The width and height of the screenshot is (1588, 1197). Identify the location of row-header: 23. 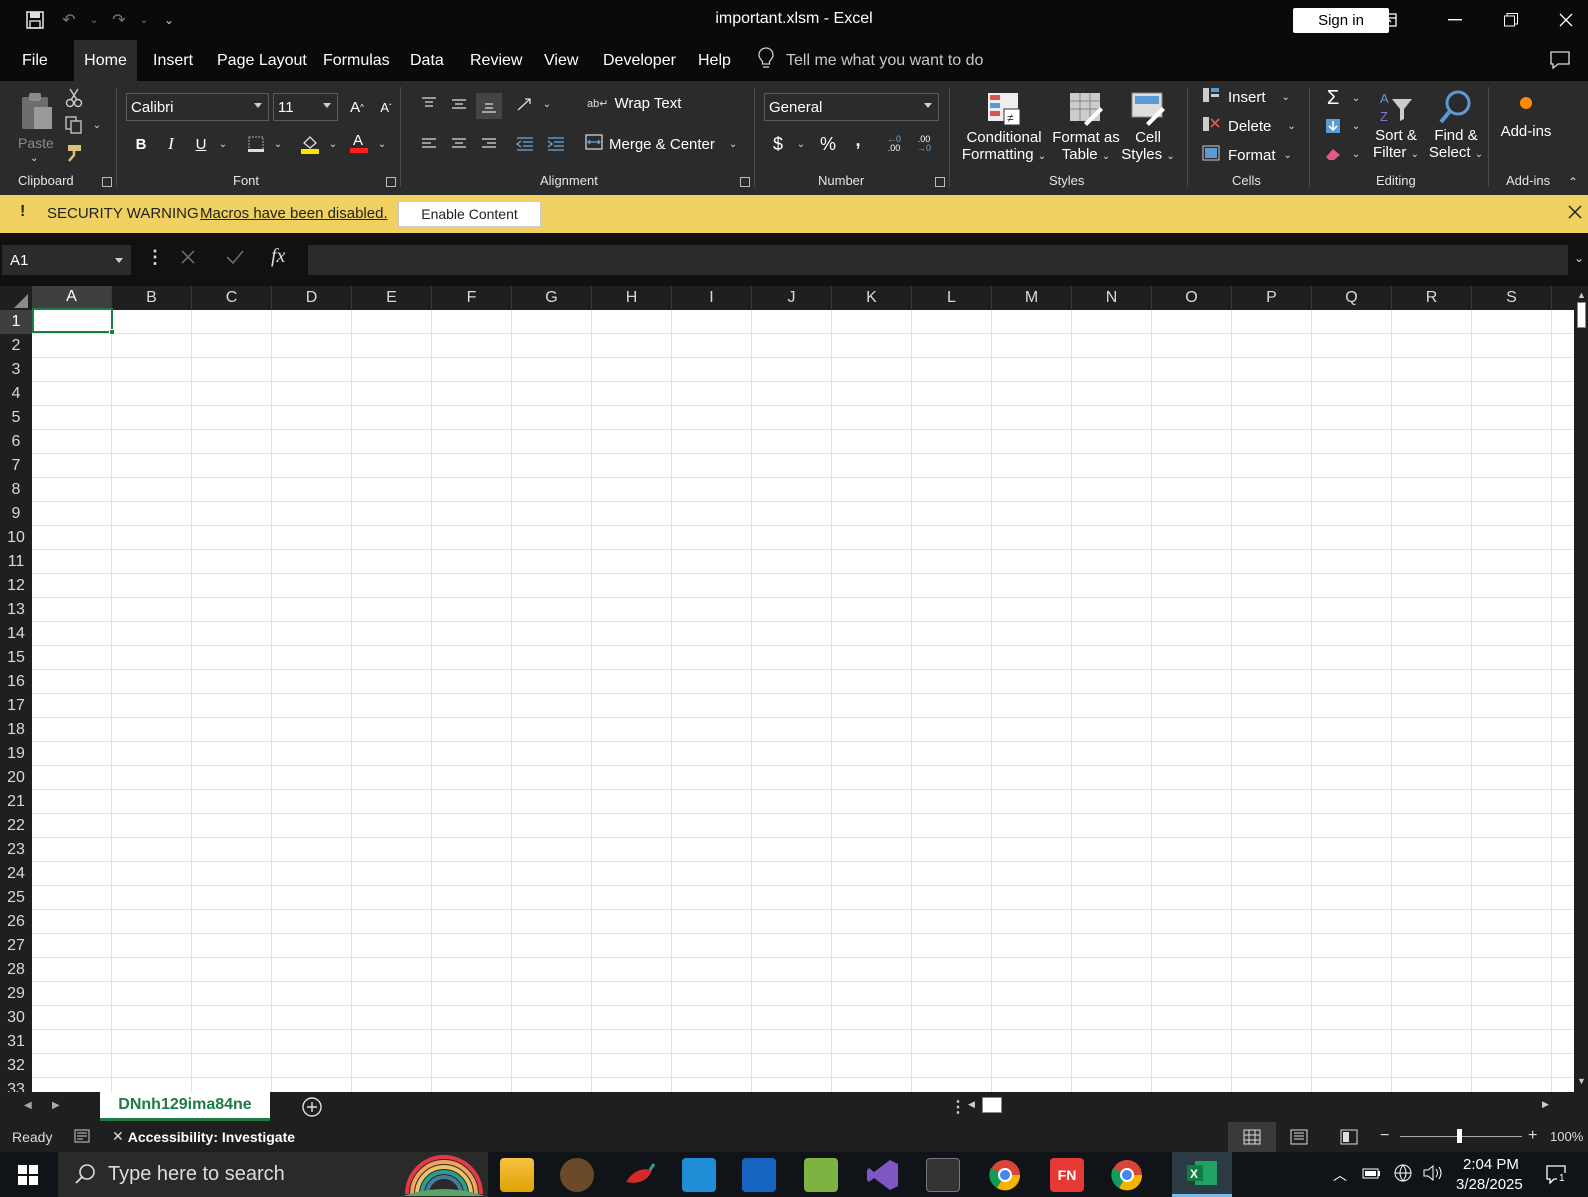
(16, 850).